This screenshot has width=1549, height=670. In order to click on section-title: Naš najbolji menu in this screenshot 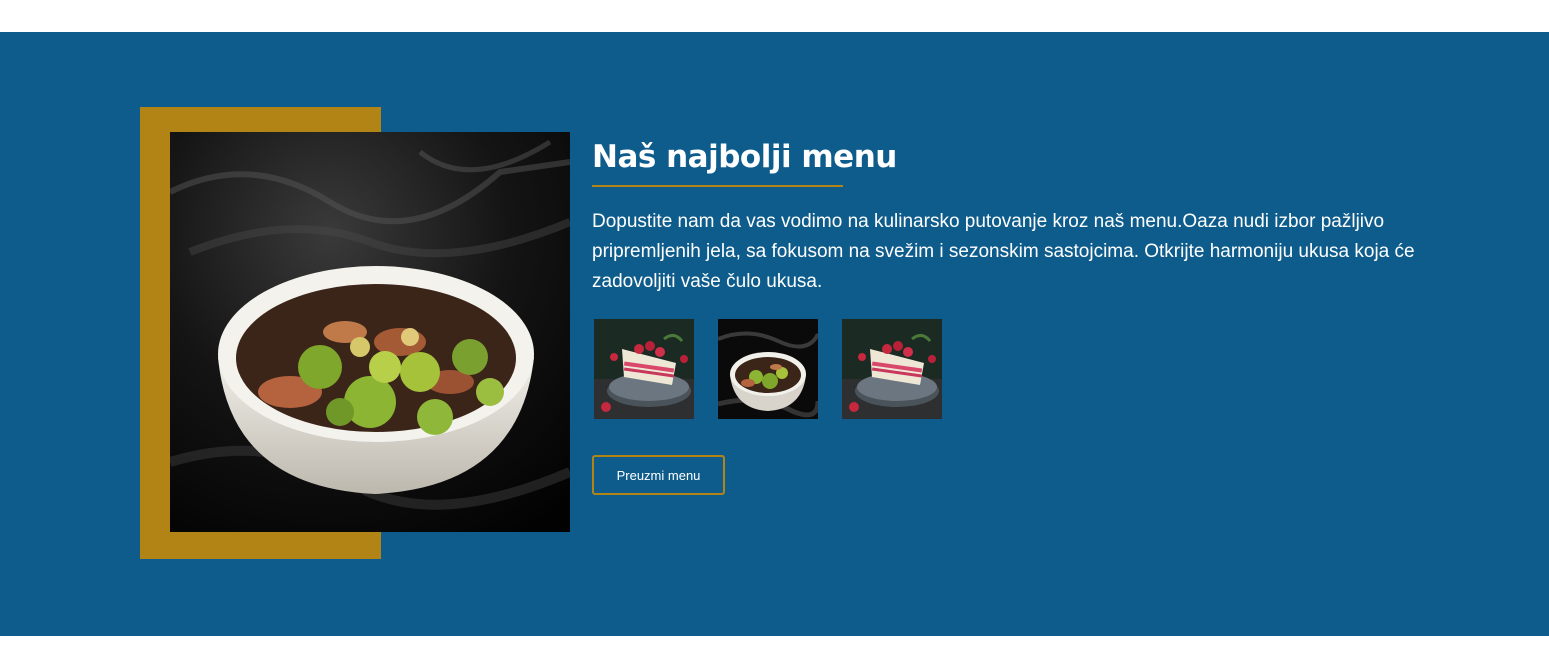, I will do `click(744, 157)`.